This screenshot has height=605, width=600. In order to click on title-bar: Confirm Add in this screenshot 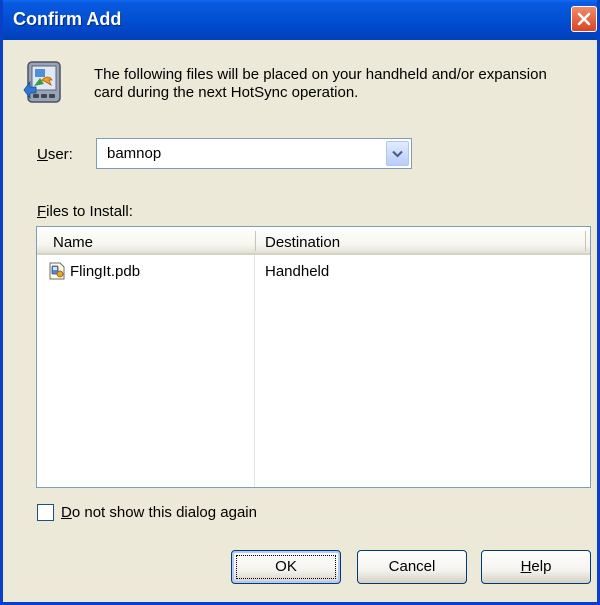, I will do `click(300, 20)`.